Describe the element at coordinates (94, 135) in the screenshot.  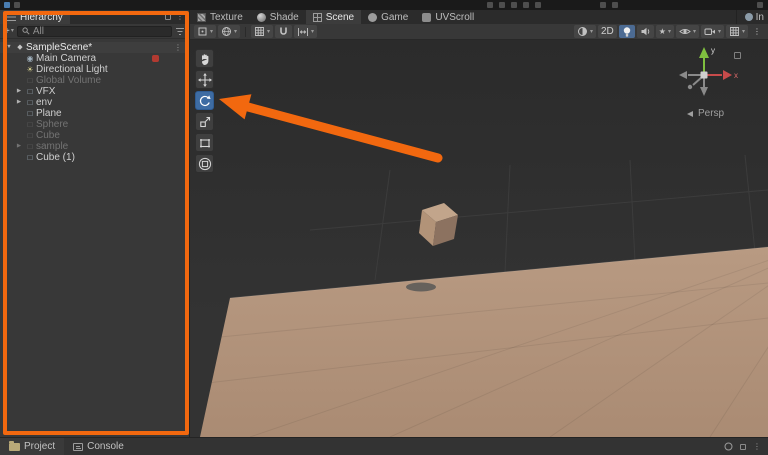
I see `hierarchy-row-cube: □ Cube` at that location.